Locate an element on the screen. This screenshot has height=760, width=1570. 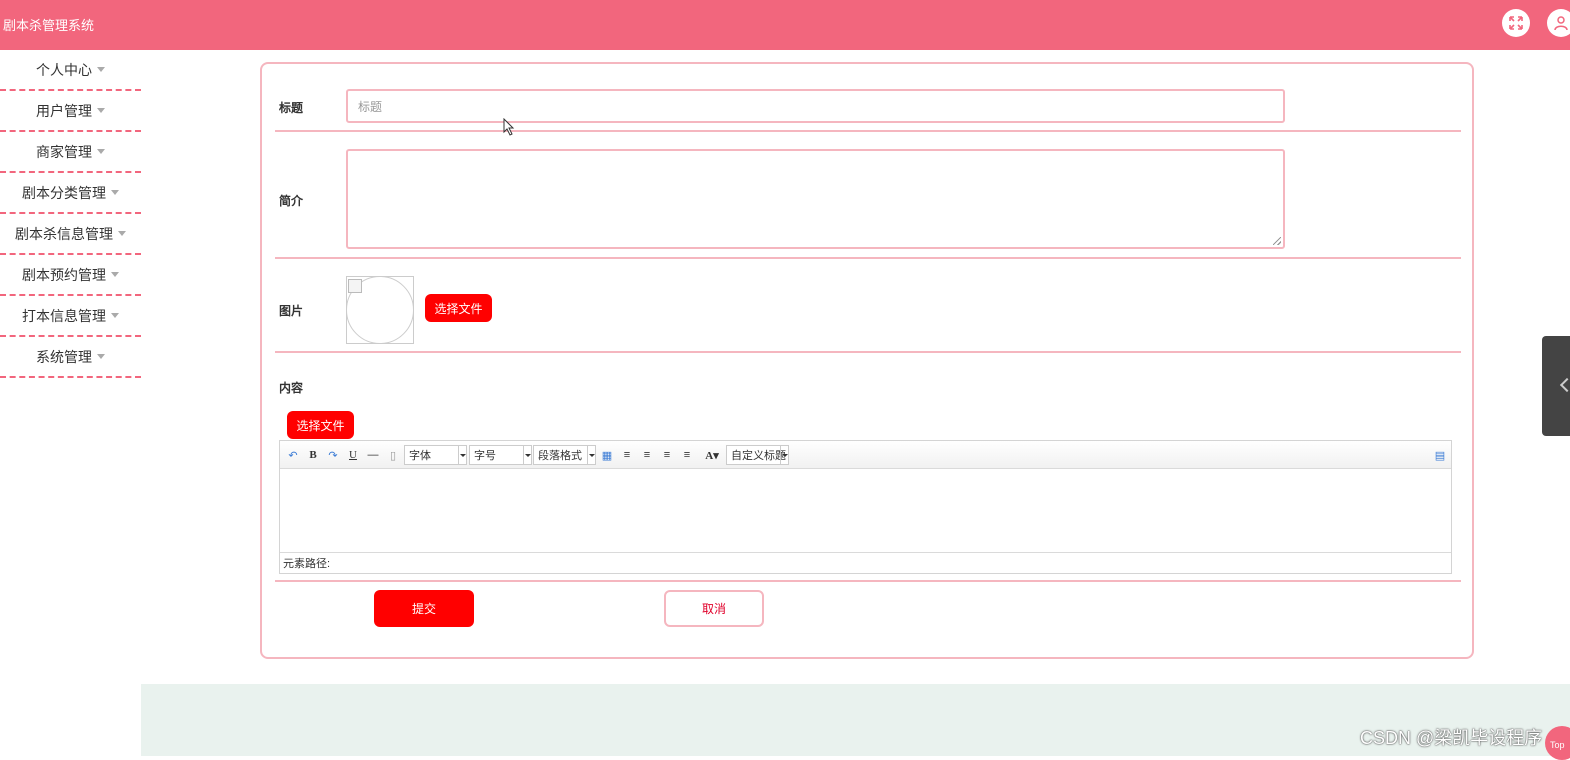
format-painter-icon: ↷ is located at coordinates (333, 455).